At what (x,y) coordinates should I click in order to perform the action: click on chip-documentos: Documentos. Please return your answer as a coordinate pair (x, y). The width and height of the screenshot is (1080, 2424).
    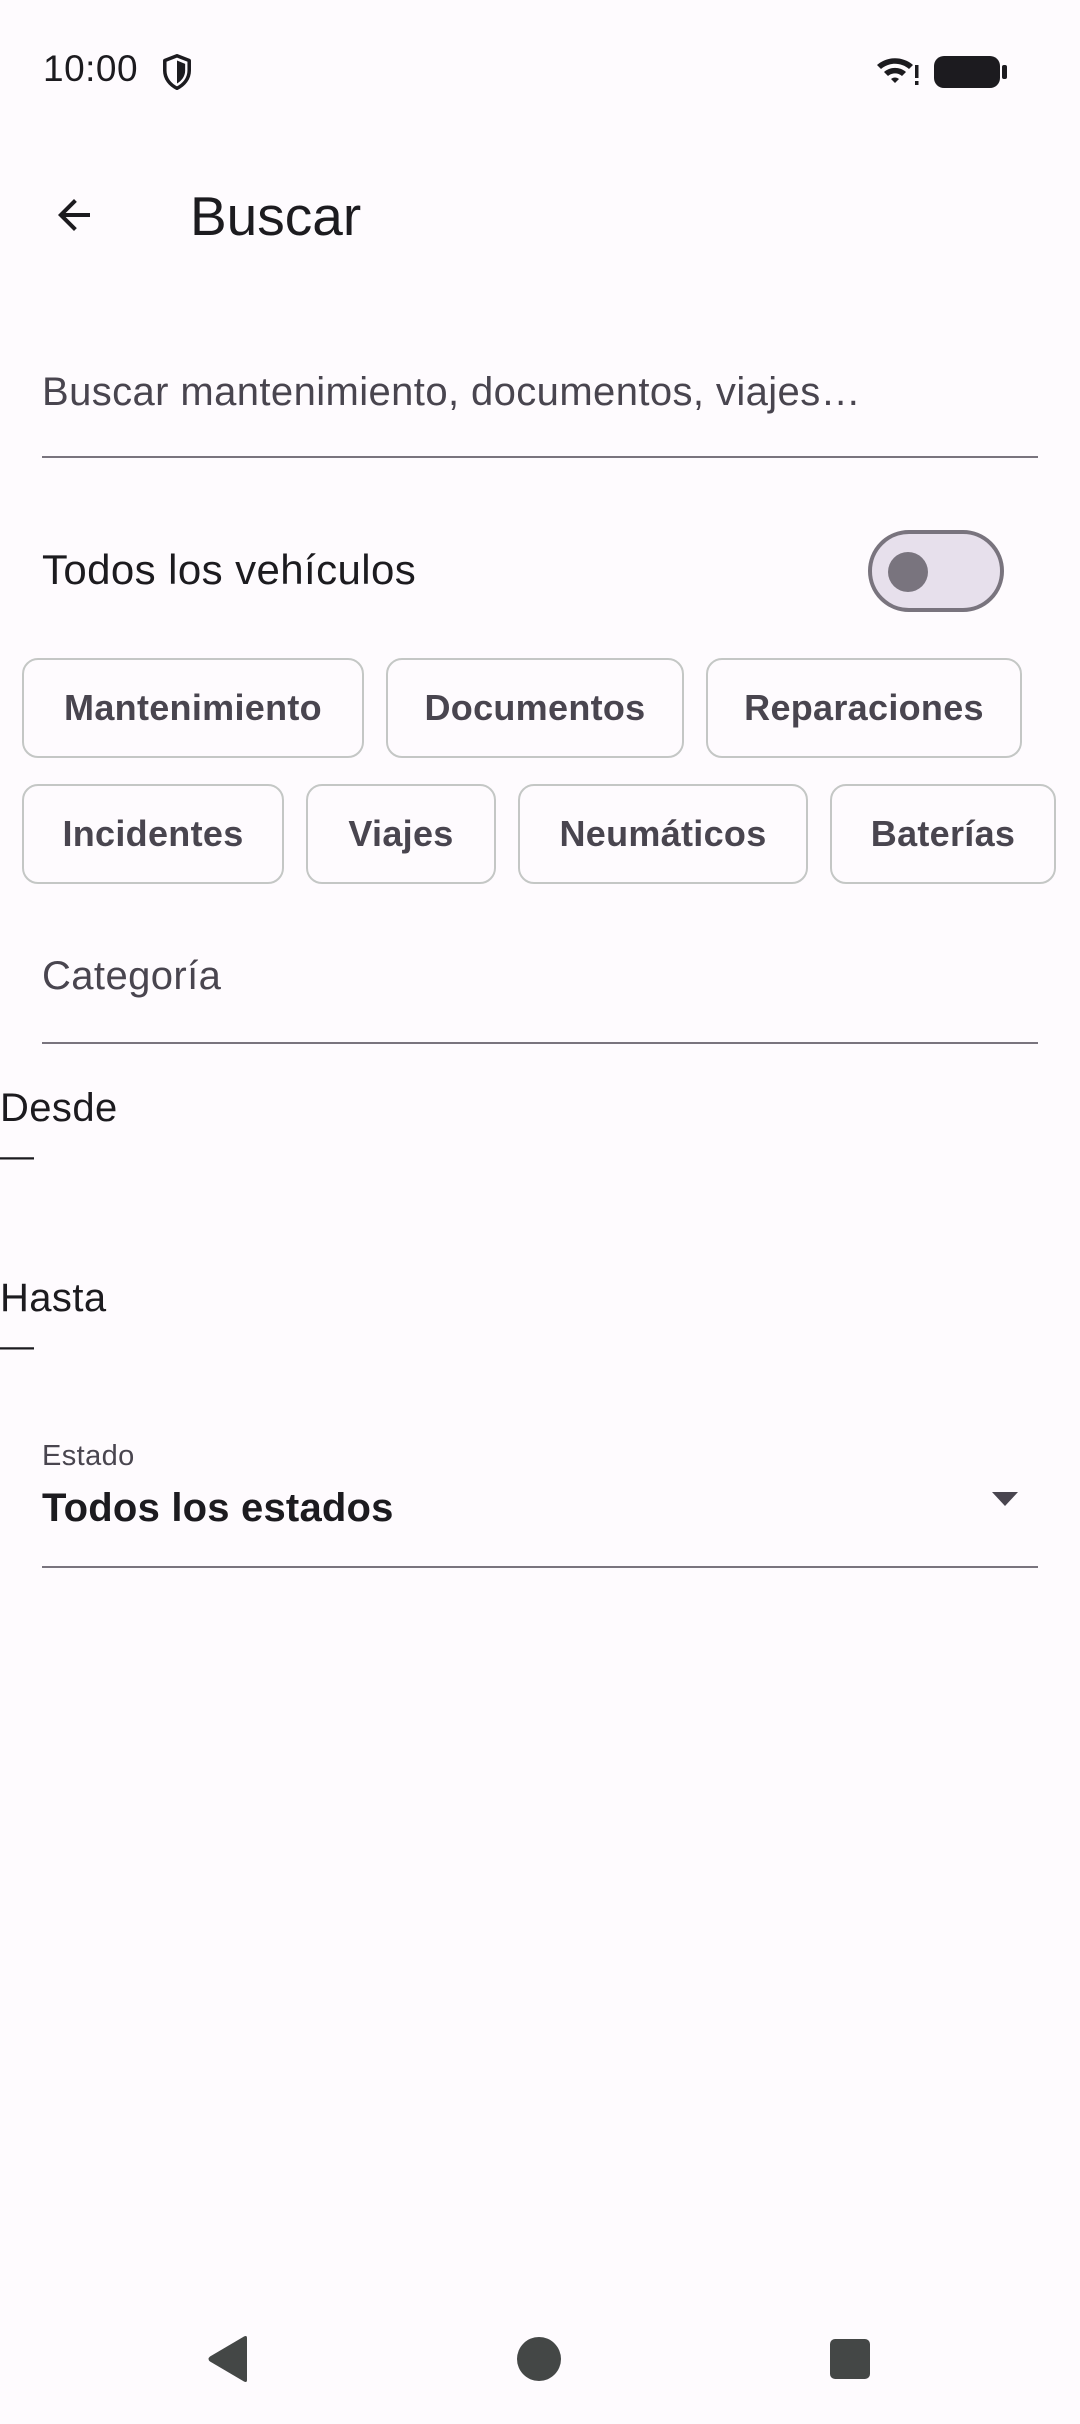
    Looking at the image, I should click on (535, 708).